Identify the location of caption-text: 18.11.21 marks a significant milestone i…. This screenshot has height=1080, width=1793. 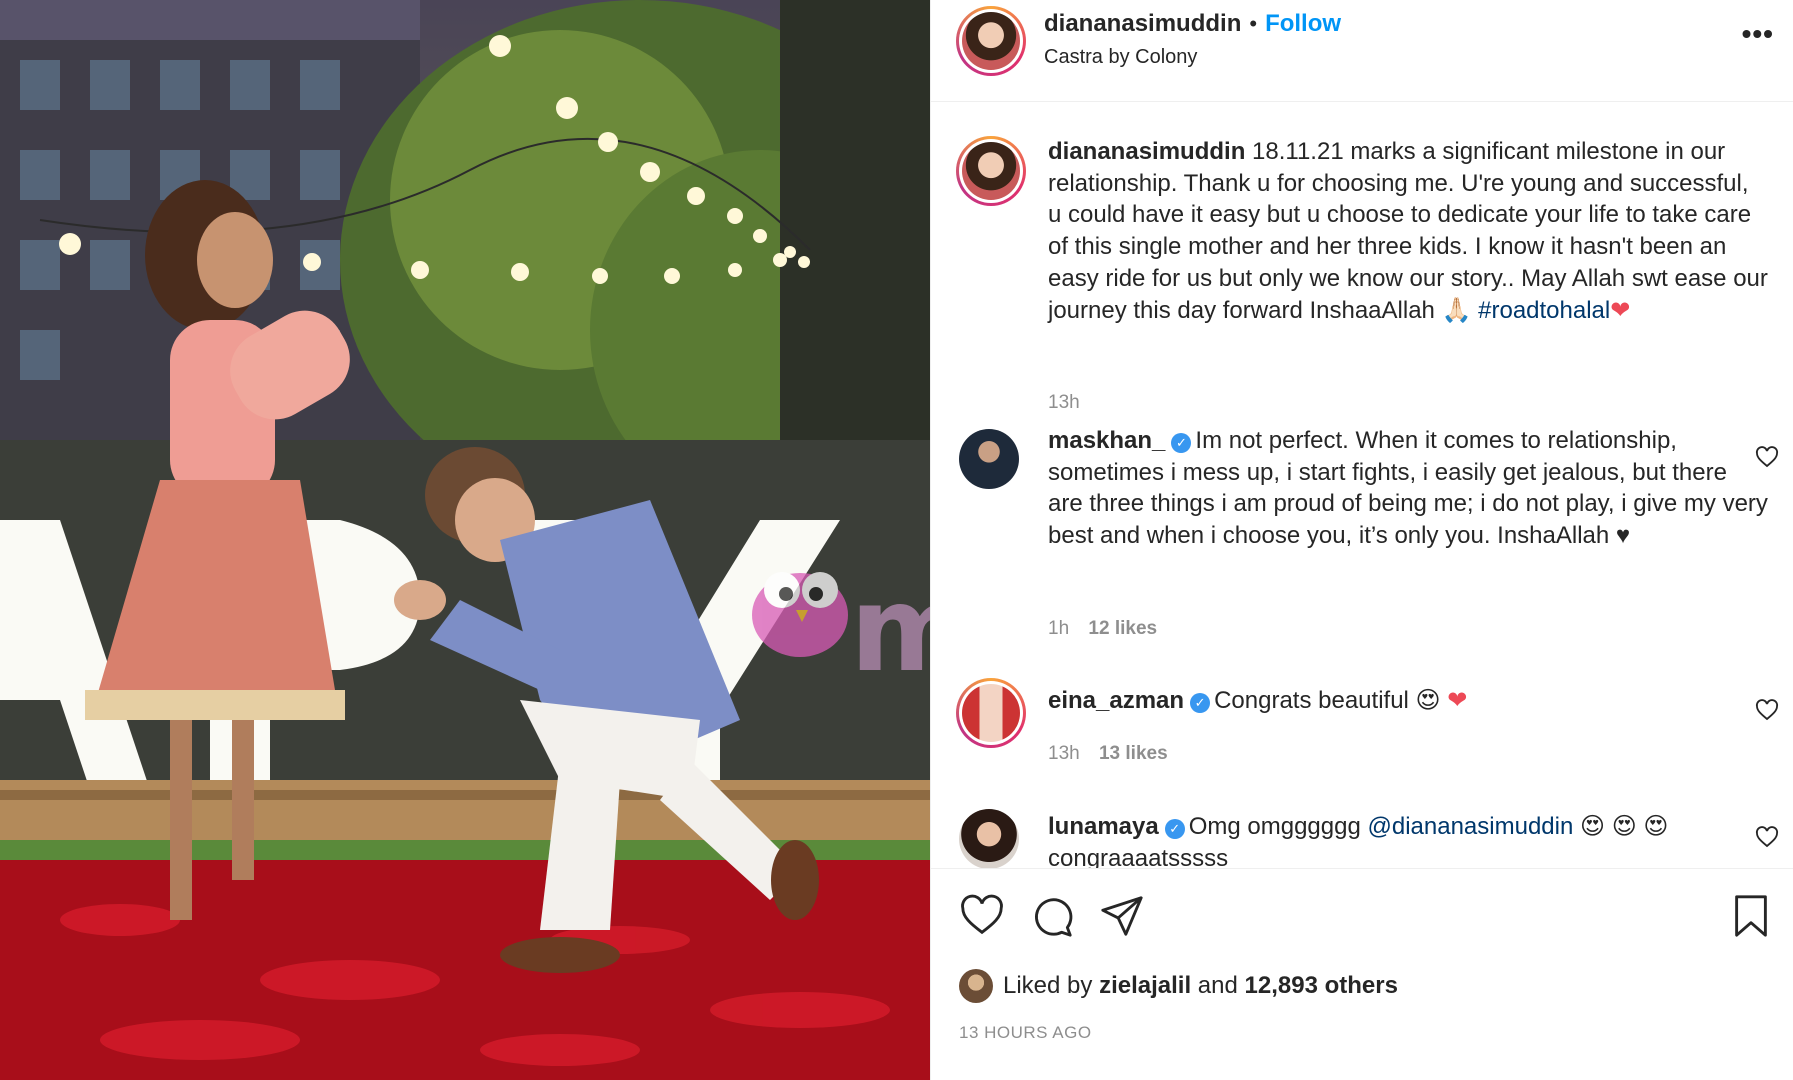
(1408, 231).